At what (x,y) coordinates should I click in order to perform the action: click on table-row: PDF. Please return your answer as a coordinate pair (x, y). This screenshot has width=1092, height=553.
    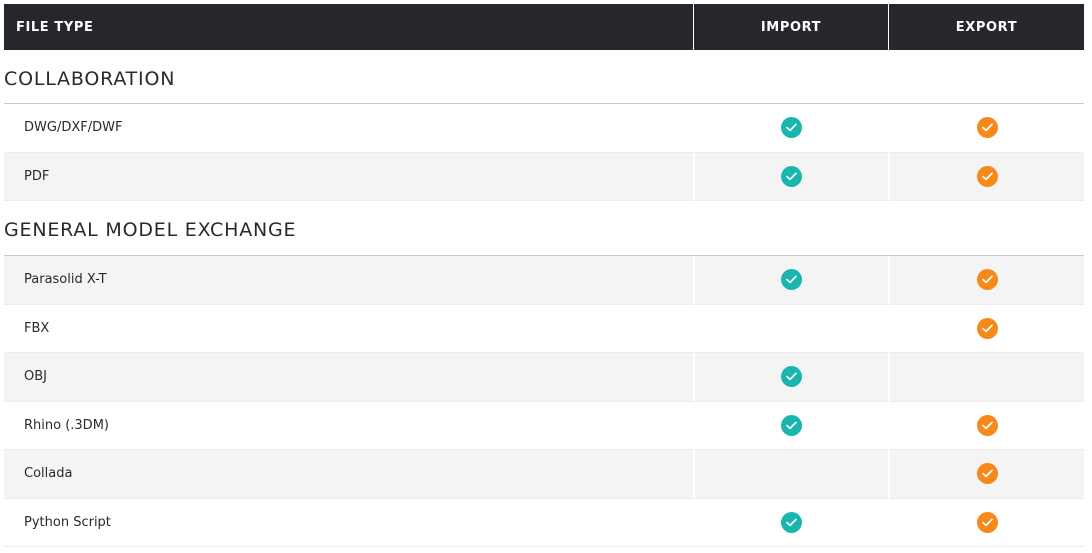
    Looking at the image, I should click on (544, 176).